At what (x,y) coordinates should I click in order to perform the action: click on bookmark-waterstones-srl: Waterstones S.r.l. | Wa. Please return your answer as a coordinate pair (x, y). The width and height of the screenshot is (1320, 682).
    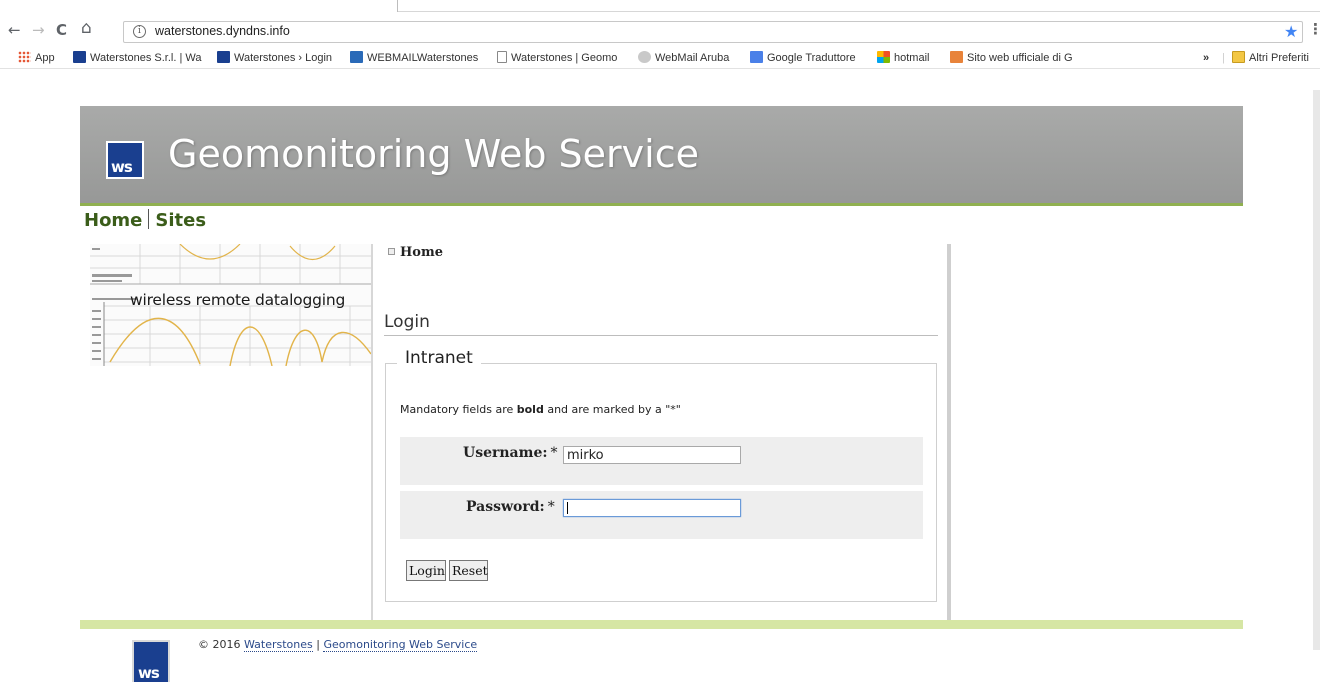
    Looking at the image, I should click on (137, 59).